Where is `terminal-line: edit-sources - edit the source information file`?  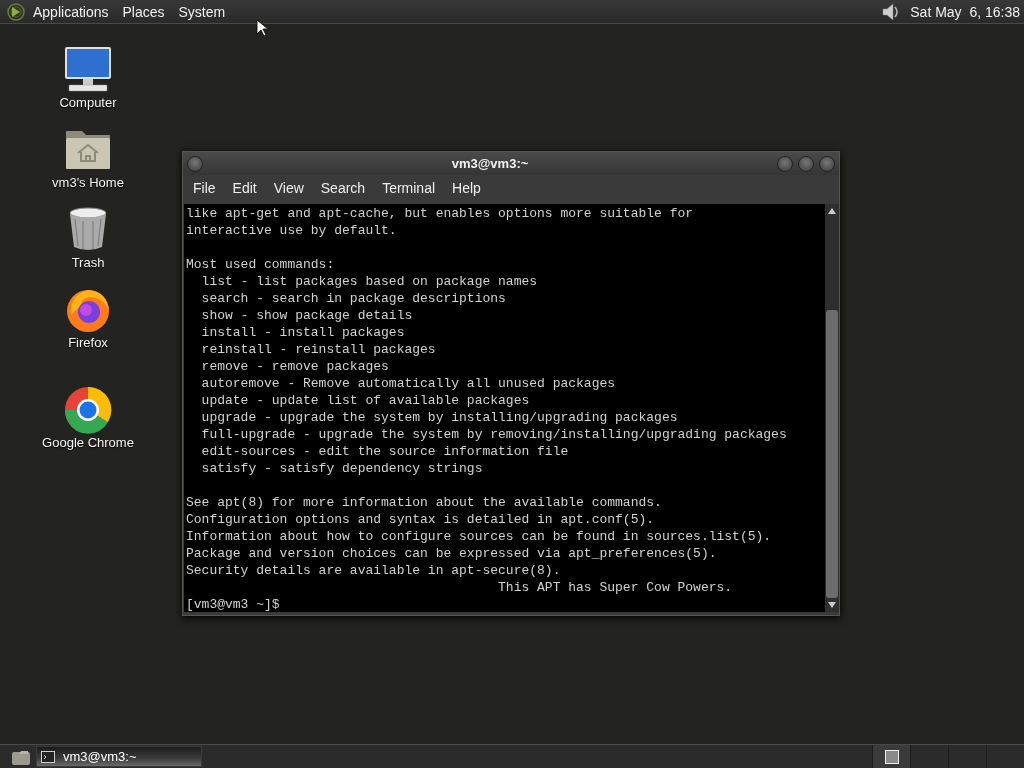
terminal-line: edit-sources - edit the source information file is located at coordinates (385, 451).